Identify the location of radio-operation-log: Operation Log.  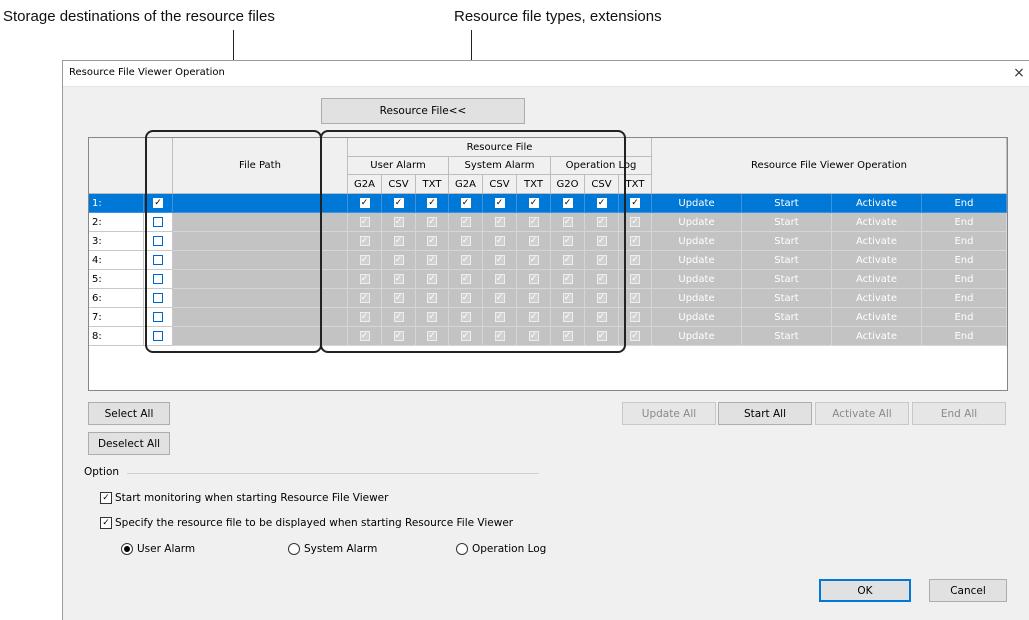
(501, 549).